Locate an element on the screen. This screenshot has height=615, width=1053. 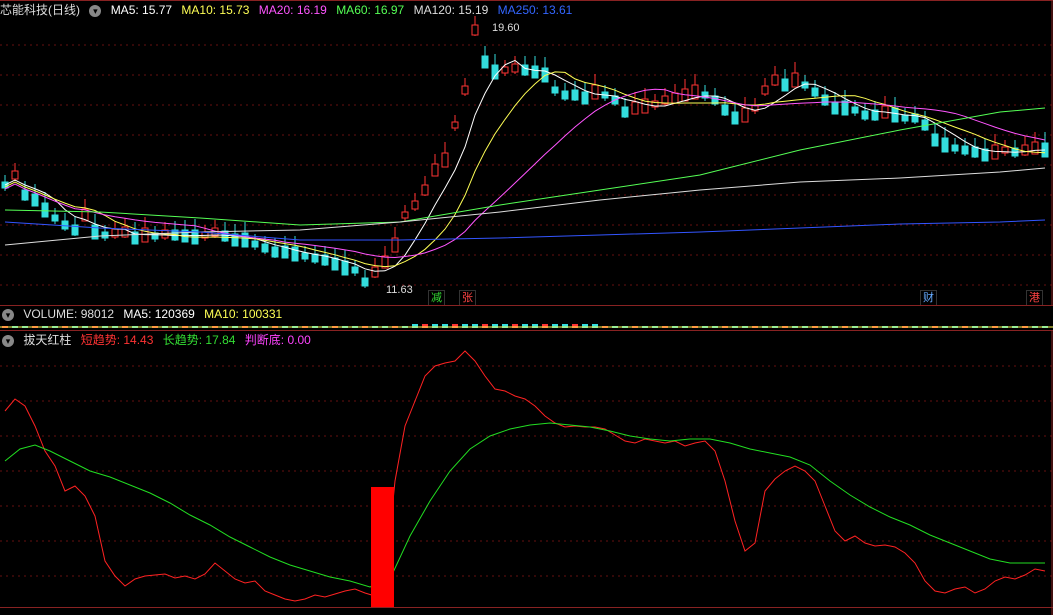
bottom-judge-label: 判断底: 0.00 is located at coordinates (277, 340).